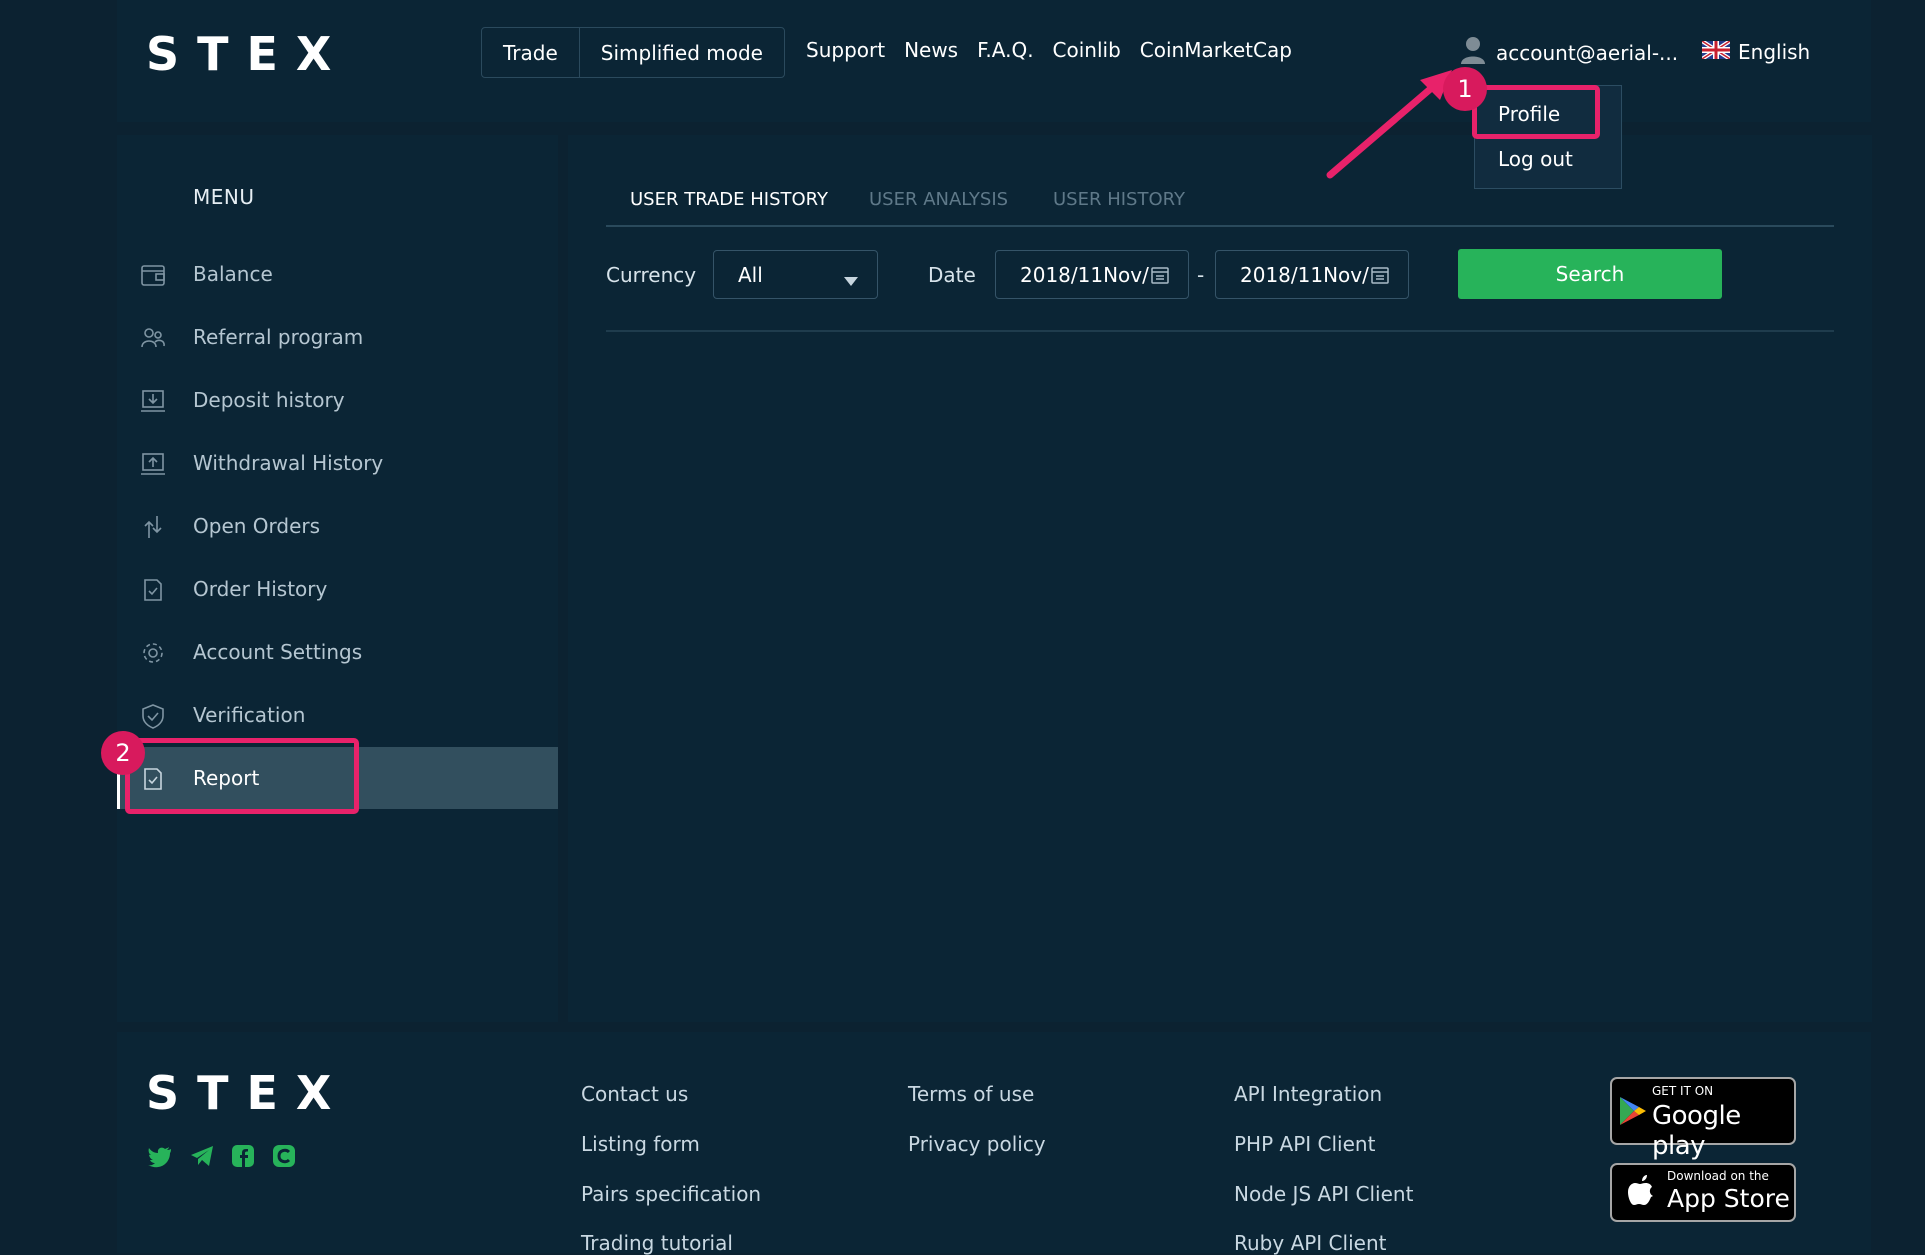 The width and height of the screenshot is (1925, 1255). Describe the element at coordinates (248, 1093) in the screenshot. I see `footer-logo: STEX` at that location.